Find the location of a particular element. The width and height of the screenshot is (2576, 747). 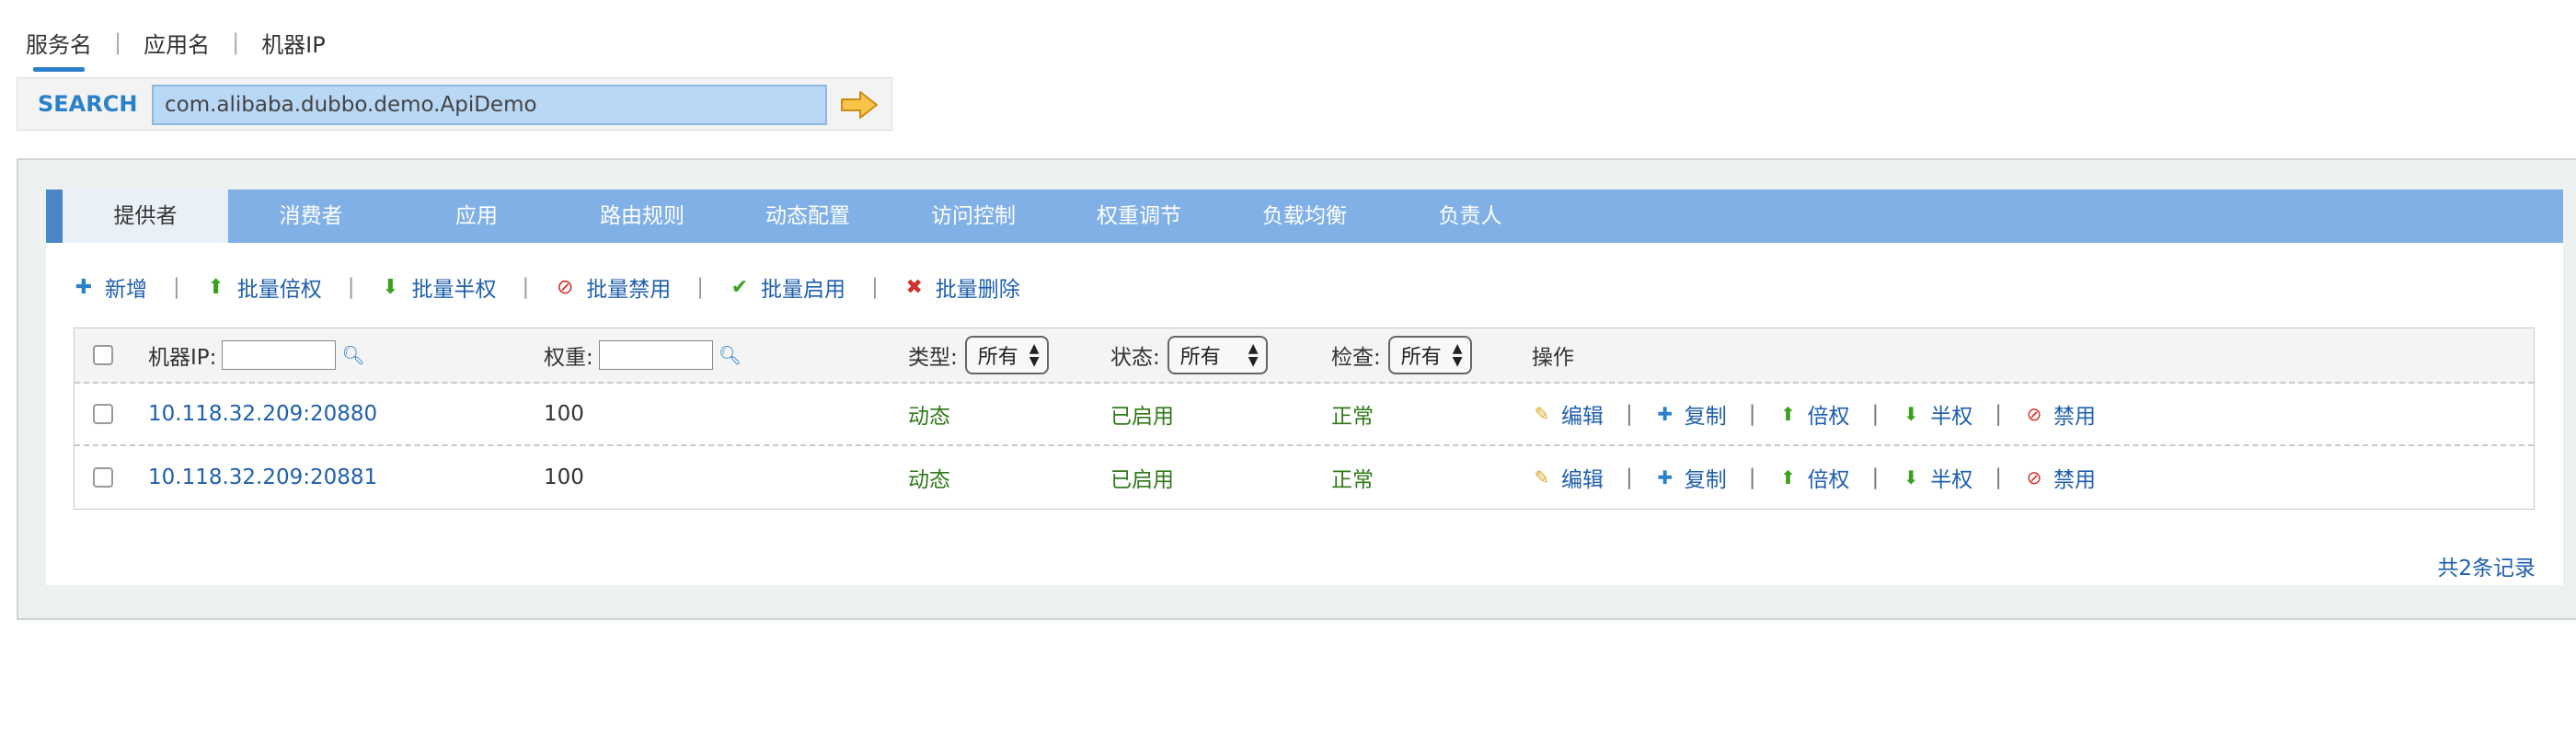

top-tab-service-name: 服务名 is located at coordinates (59, 49).